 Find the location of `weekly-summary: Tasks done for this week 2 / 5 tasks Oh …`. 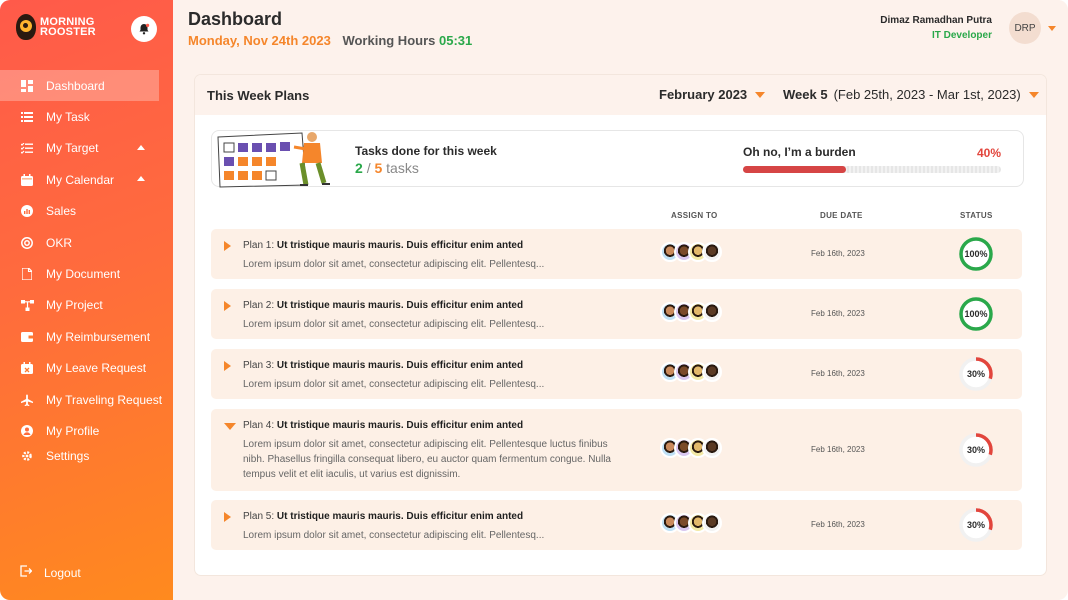

weekly-summary: Tasks done for this week 2 / 5 tasks Oh … is located at coordinates (617, 159).